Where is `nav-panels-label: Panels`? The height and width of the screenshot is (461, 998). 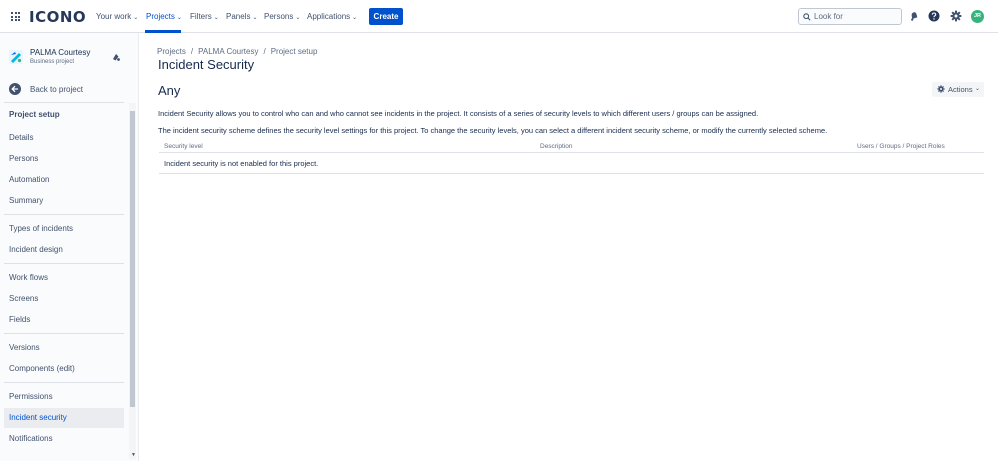
nav-panels-label: Panels is located at coordinates (238, 16).